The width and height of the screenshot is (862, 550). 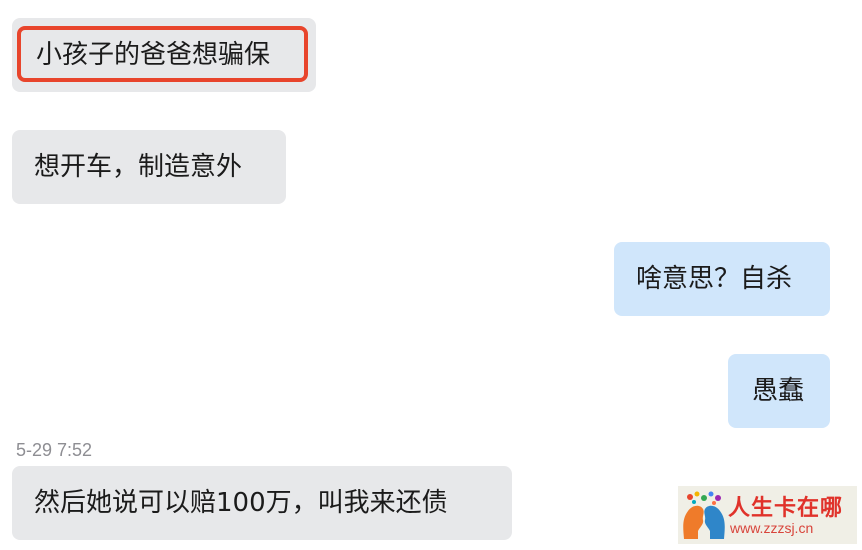 I want to click on message-text: 小孩子的爸爸想骗保, so click(x=153, y=55).